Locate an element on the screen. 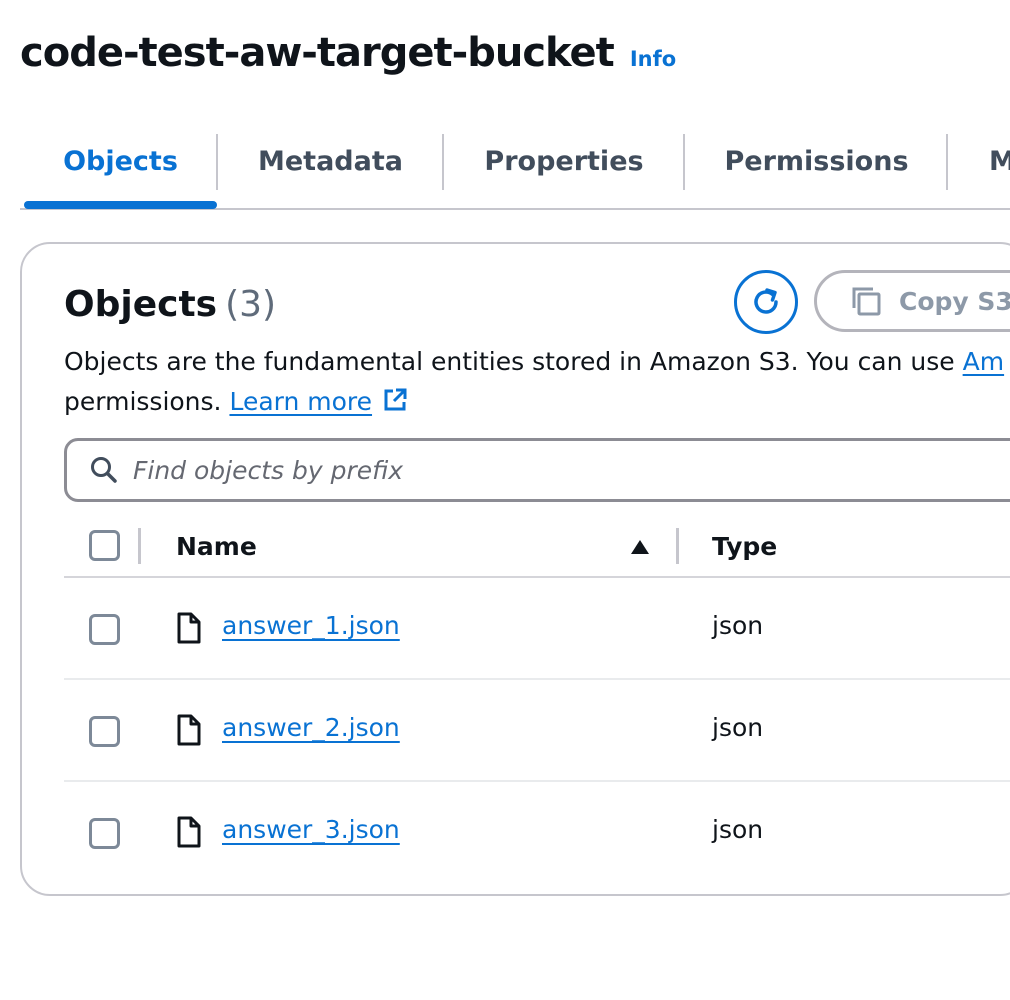 This screenshot has height=1000, width=1010. tab-divider is located at coordinates (947, 162).